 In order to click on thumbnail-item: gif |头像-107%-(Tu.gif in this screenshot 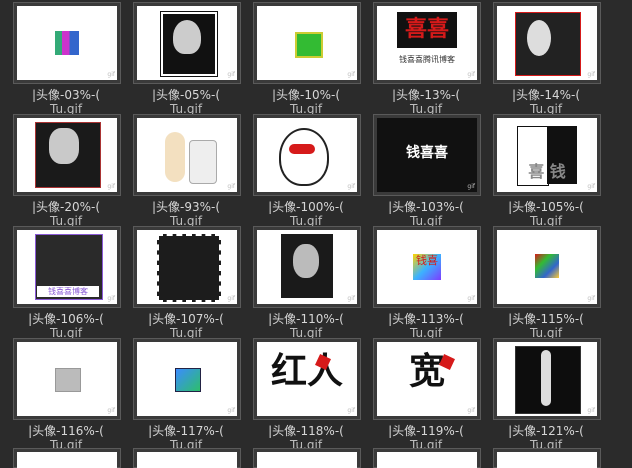, I will do `click(186, 283)`.